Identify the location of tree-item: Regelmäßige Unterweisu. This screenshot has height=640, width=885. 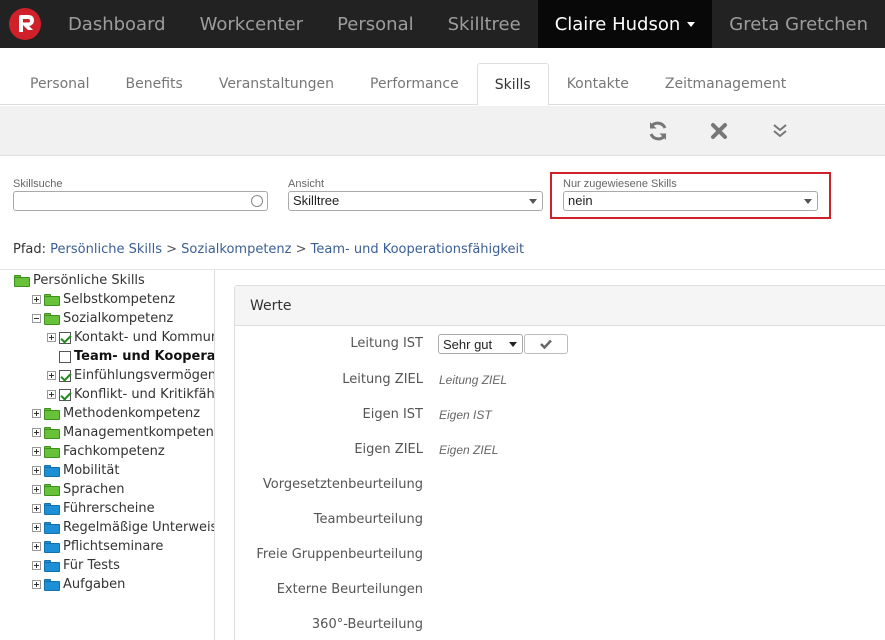
(123, 527).